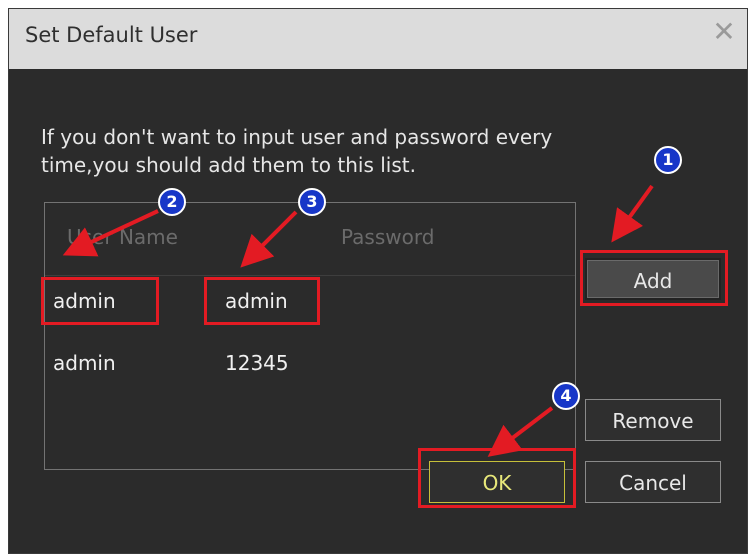 Image resolution: width=748 pixels, height=554 pixels. What do you see at coordinates (312, 202) in the screenshot?
I see `step-badge-3: 3` at bounding box center [312, 202].